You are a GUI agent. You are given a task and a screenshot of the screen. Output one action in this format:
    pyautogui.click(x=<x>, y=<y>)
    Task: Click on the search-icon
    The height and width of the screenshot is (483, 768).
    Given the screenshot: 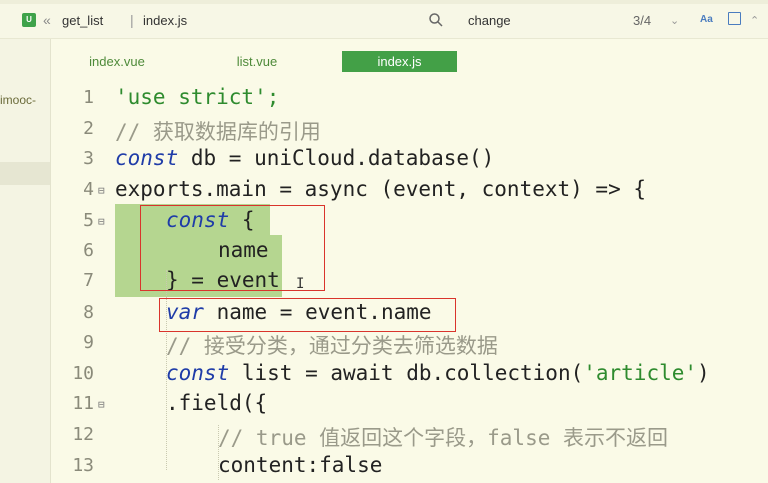 What is the action you would take?
    pyautogui.click(x=436, y=20)
    